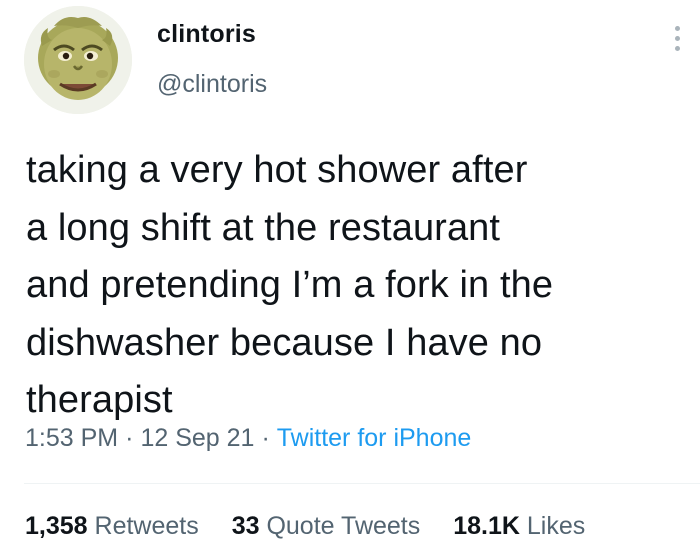 The width and height of the screenshot is (700, 554). What do you see at coordinates (556, 526) in the screenshot?
I see `likes-label: Likes` at bounding box center [556, 526].